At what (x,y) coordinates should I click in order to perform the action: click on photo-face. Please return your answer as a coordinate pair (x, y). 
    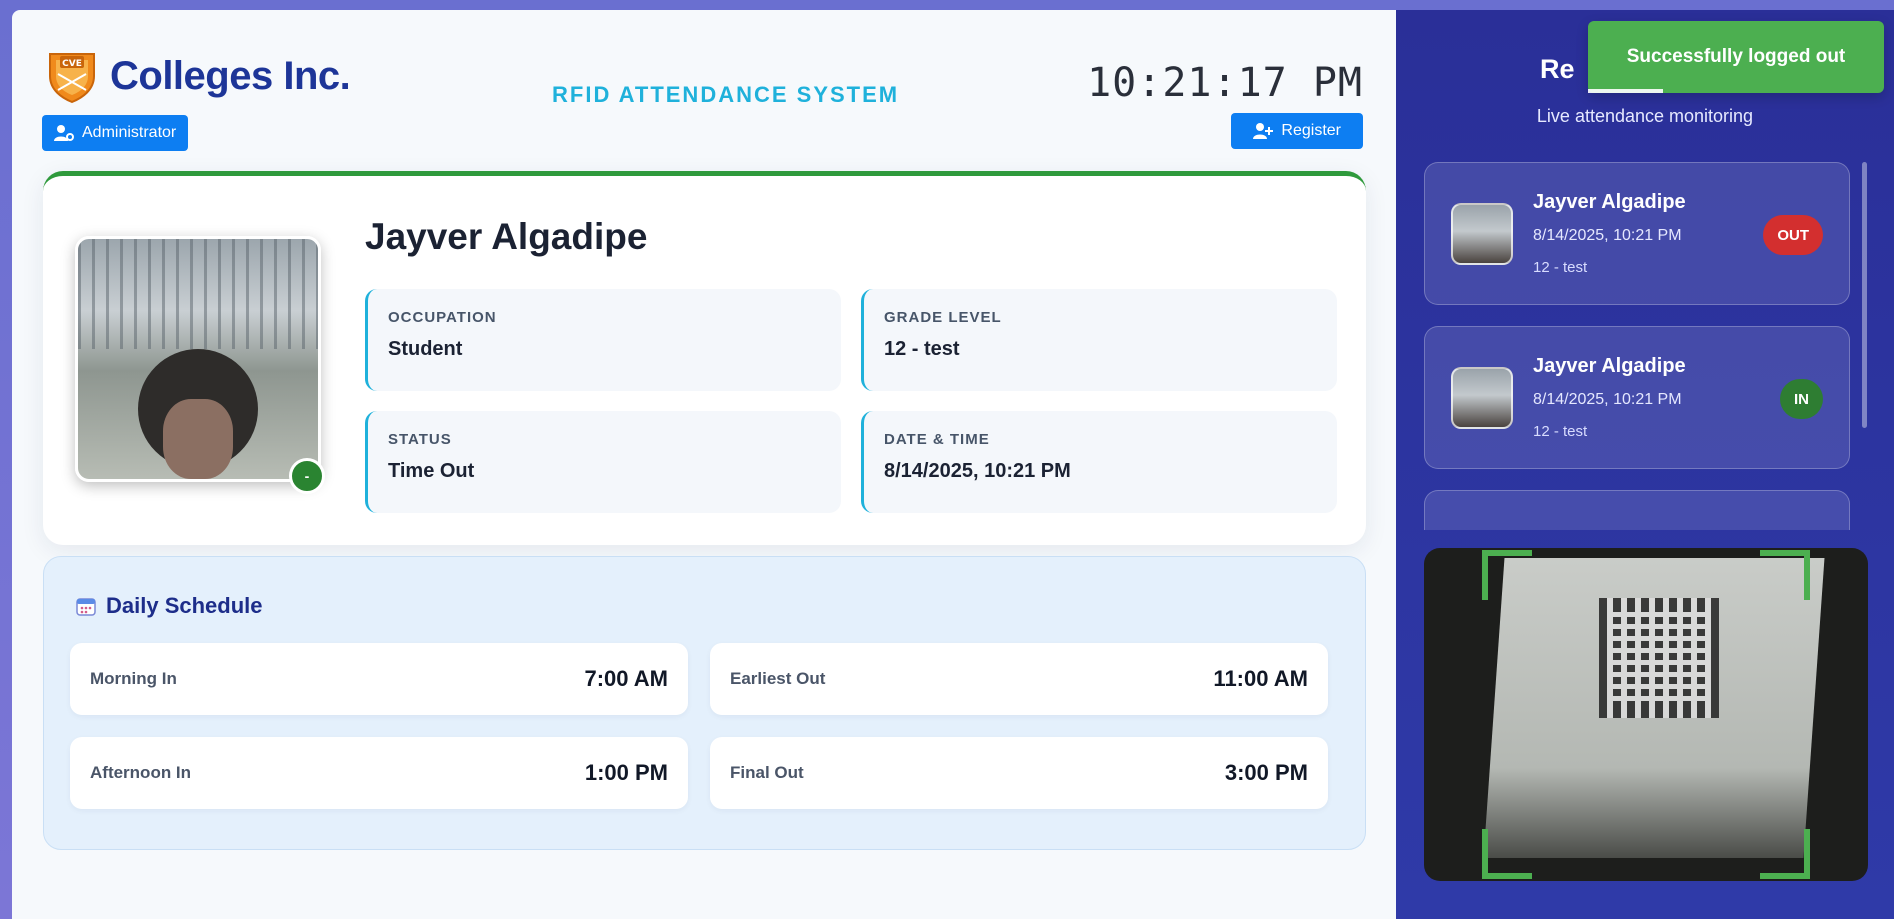
    Looking at the image, I should click on (198, 439).